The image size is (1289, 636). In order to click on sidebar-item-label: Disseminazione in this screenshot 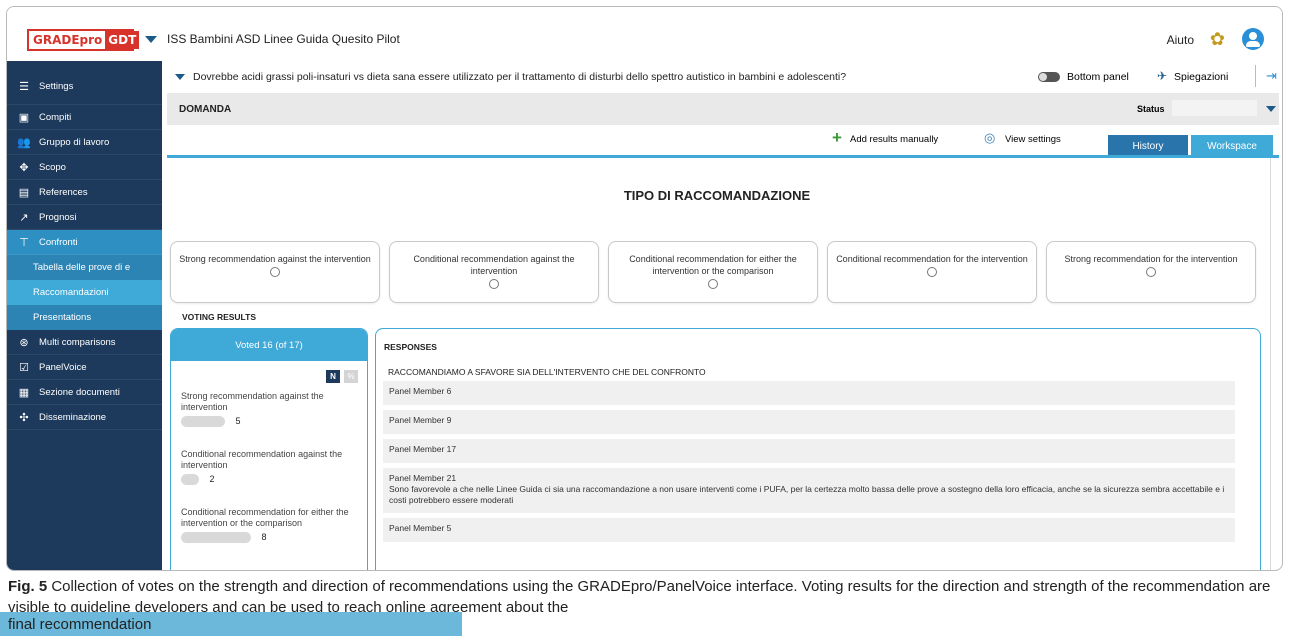, I will do `click(73, 417)`.